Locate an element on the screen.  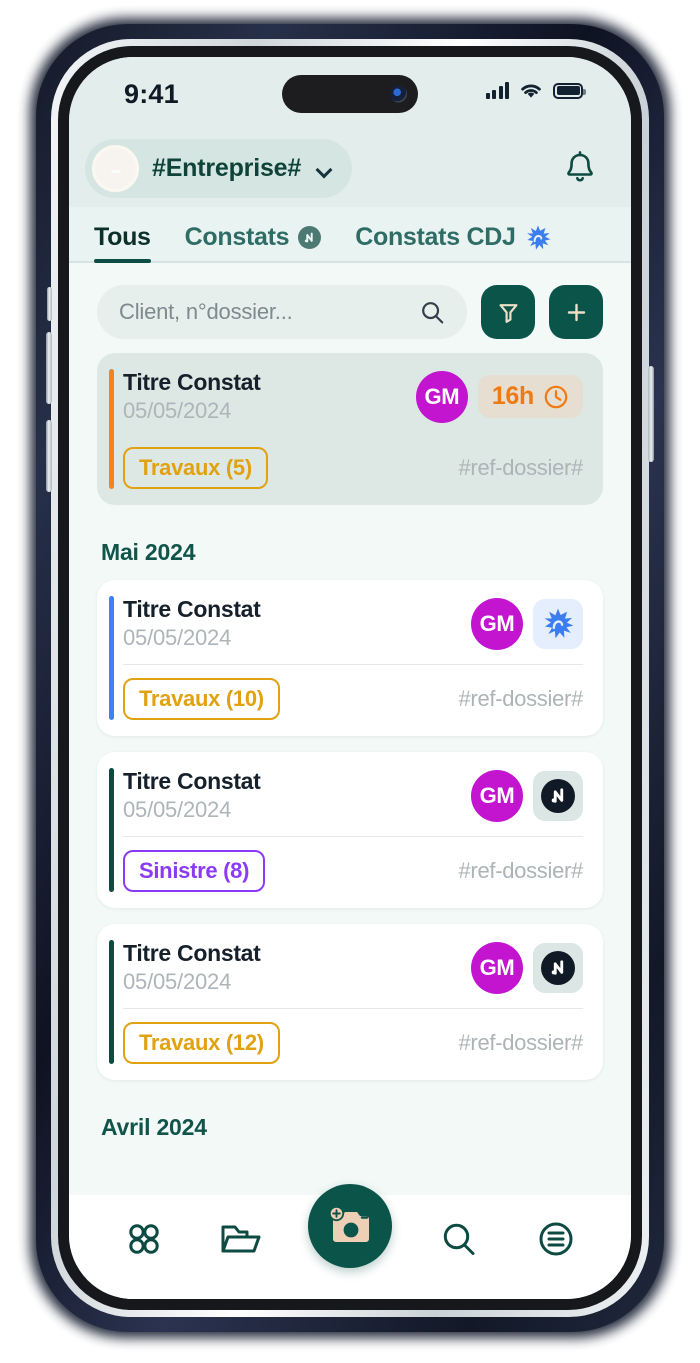
card-meta: GM 16h is located at coordinates (499, 396).